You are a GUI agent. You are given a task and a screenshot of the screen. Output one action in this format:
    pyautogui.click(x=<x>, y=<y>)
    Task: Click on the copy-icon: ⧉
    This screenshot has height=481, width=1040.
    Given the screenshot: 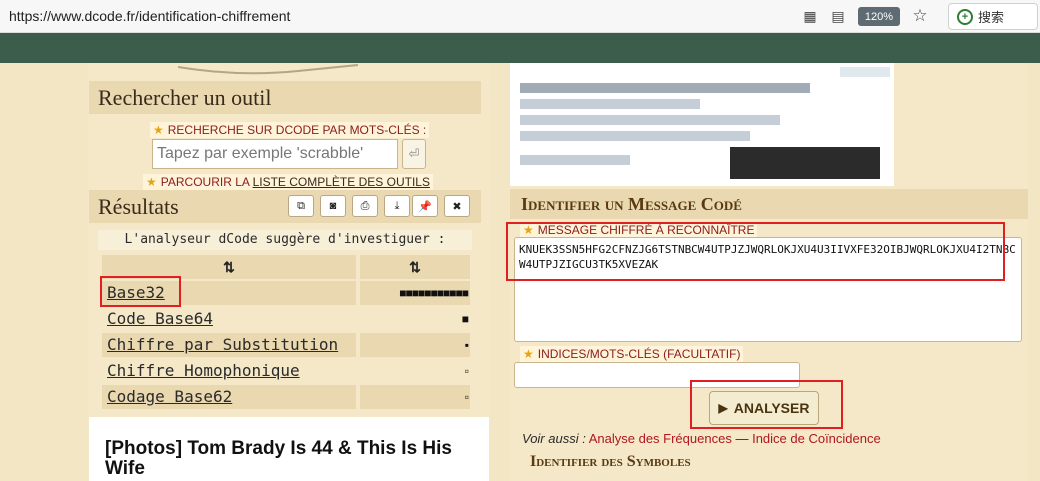 What is the action you would take?
    pyautogui.click(x=301, y=206)
    